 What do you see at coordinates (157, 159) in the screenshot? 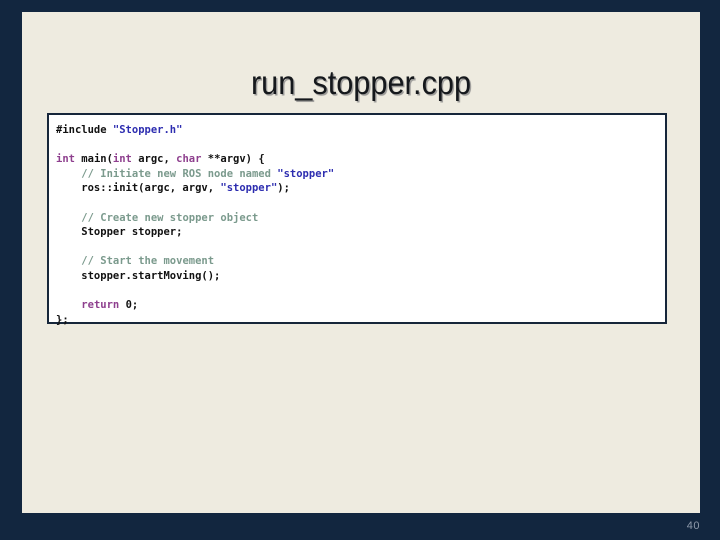
I see `code-token-plain: argc,` at bounding box center [157, 159].